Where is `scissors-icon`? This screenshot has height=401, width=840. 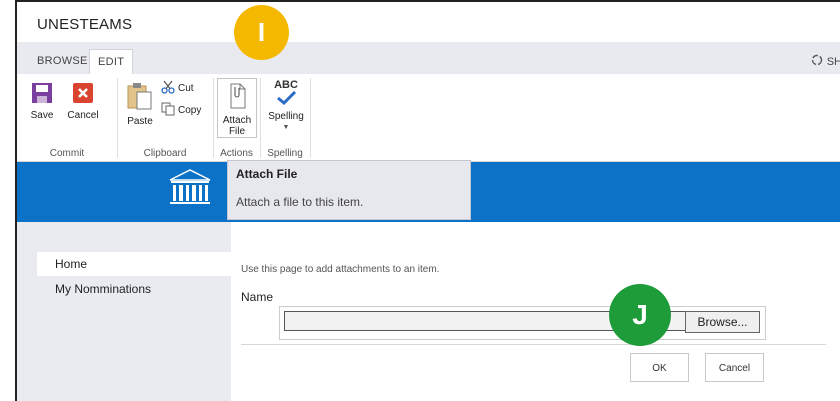
scissors-icon is located at coordinates (168, 88).